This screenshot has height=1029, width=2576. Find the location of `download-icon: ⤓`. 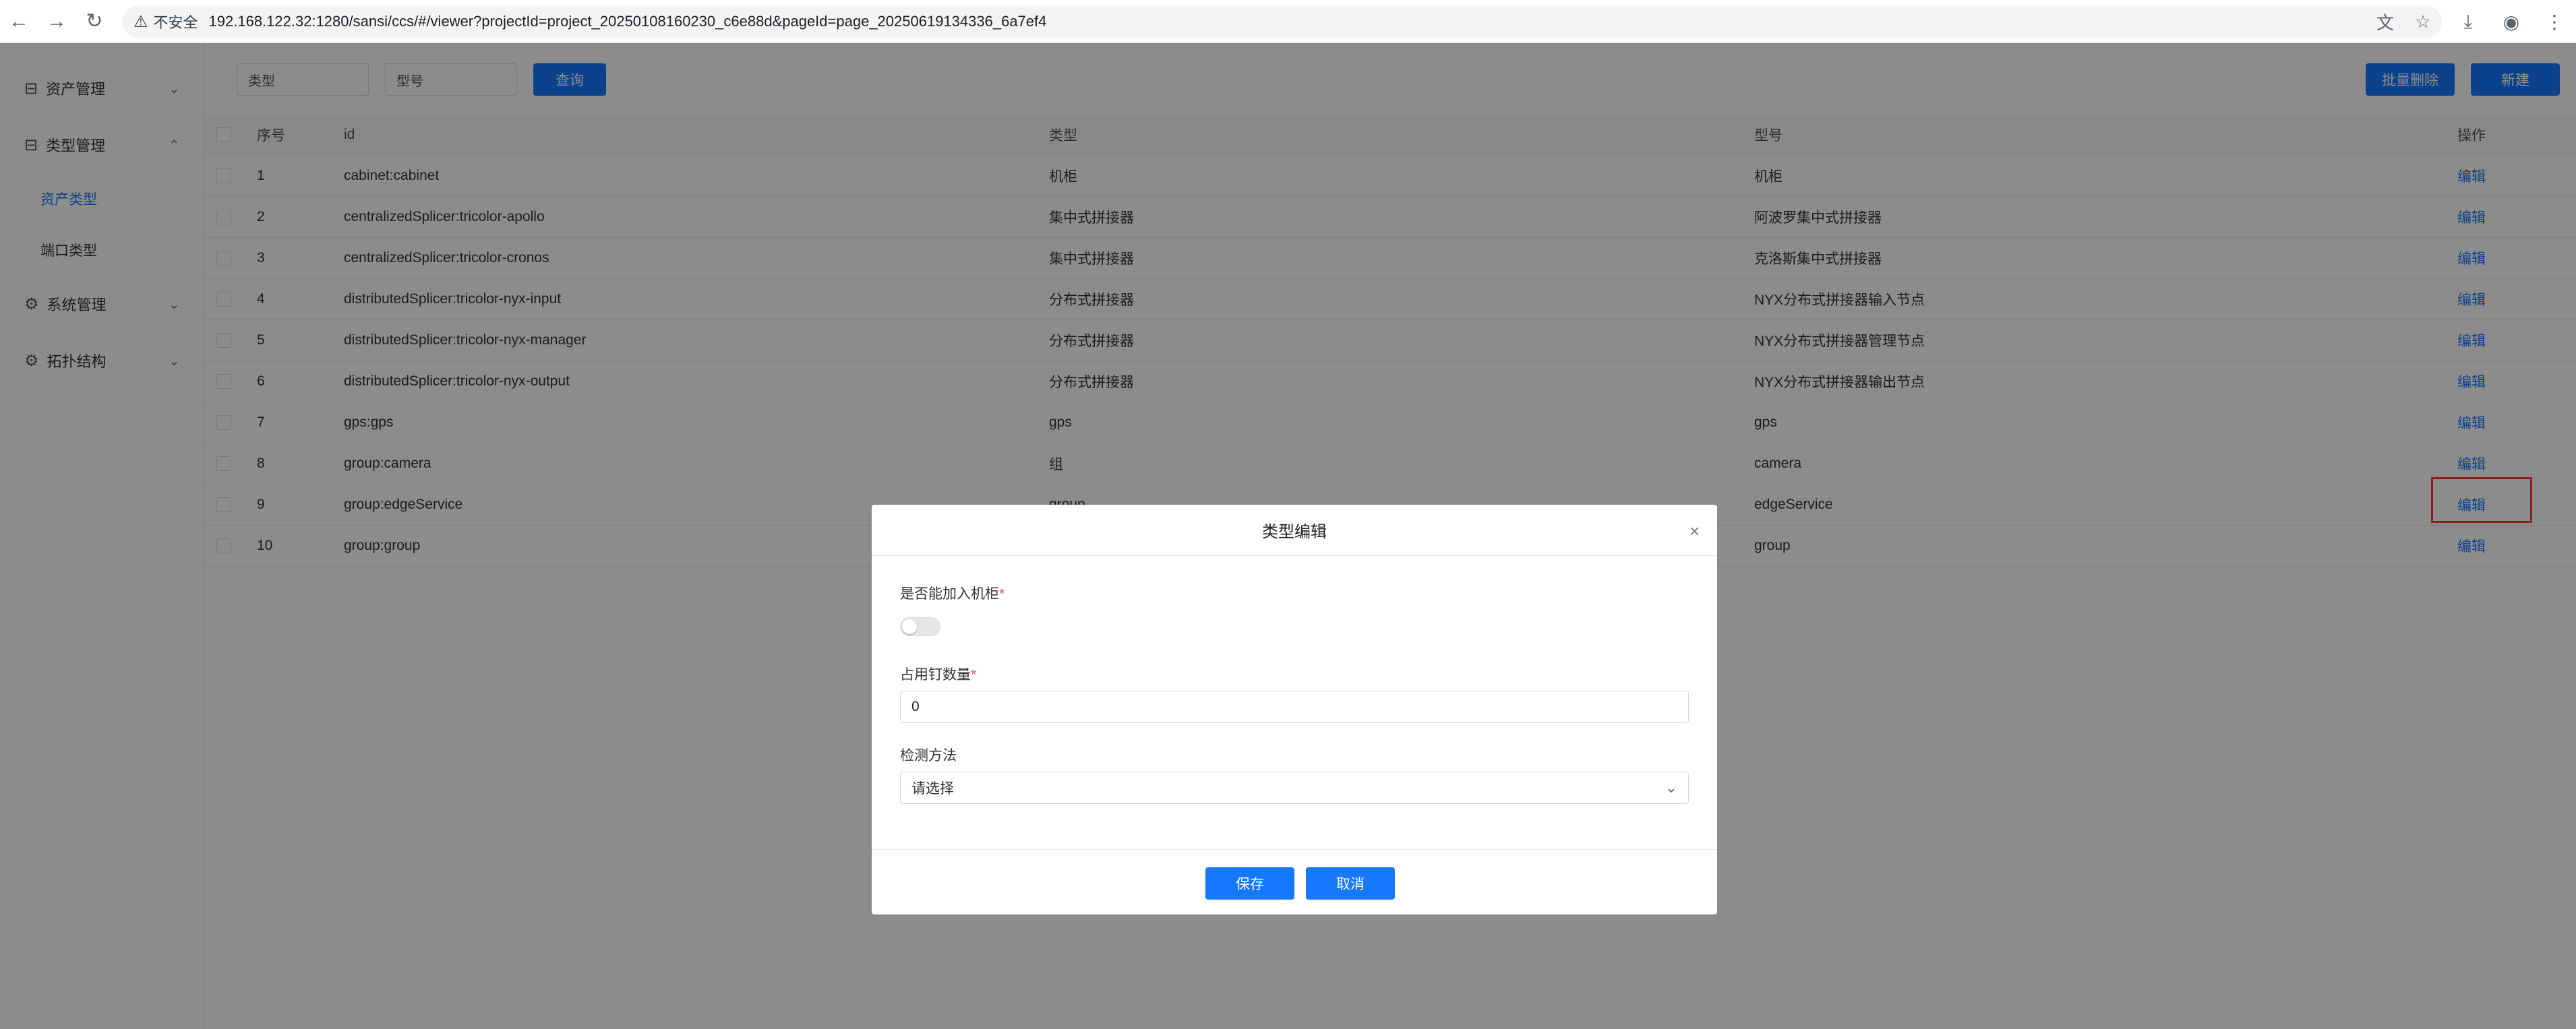

download-icon: ⤓ is located at coordinates (2468, 22).